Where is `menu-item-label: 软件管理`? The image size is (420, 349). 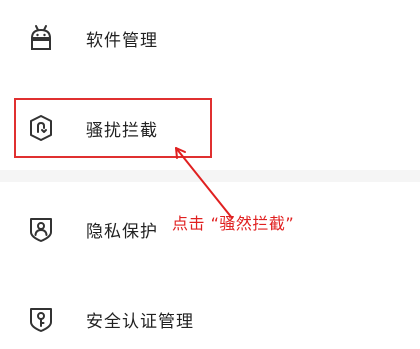
menu-item-label: 软件管理 is located at coordinates (122, 40).